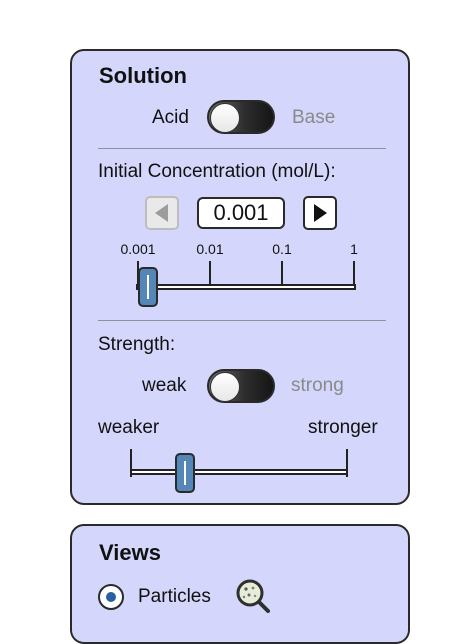  Describe the element at coordinates (239, 472) in the screenshot. I see `strength-track` at that location.